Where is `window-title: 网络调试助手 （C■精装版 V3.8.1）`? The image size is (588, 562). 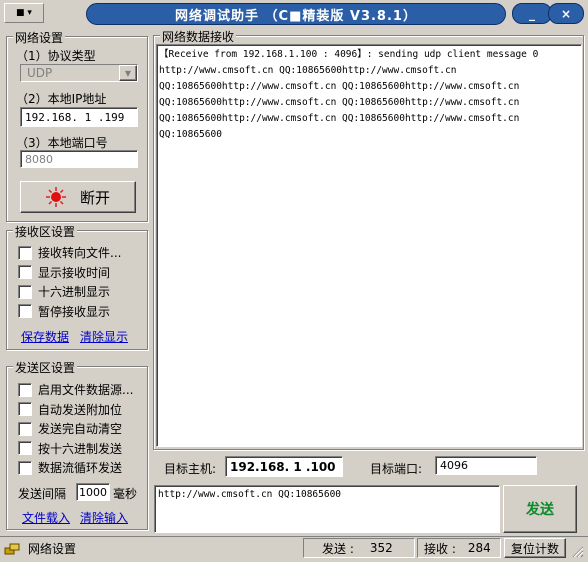 window-title: 网络调试助手 （C■精装版 V3.8.1） is located at coordinates (296, 14).